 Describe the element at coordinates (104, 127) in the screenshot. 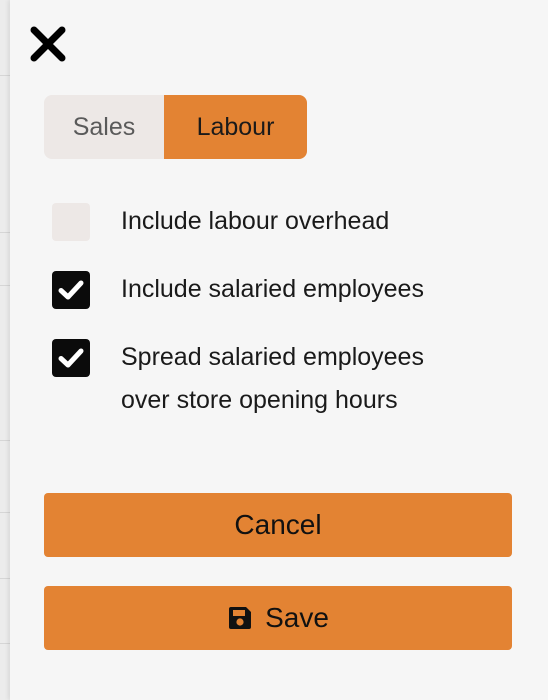

I see `tab-sales: Sales` at that location.